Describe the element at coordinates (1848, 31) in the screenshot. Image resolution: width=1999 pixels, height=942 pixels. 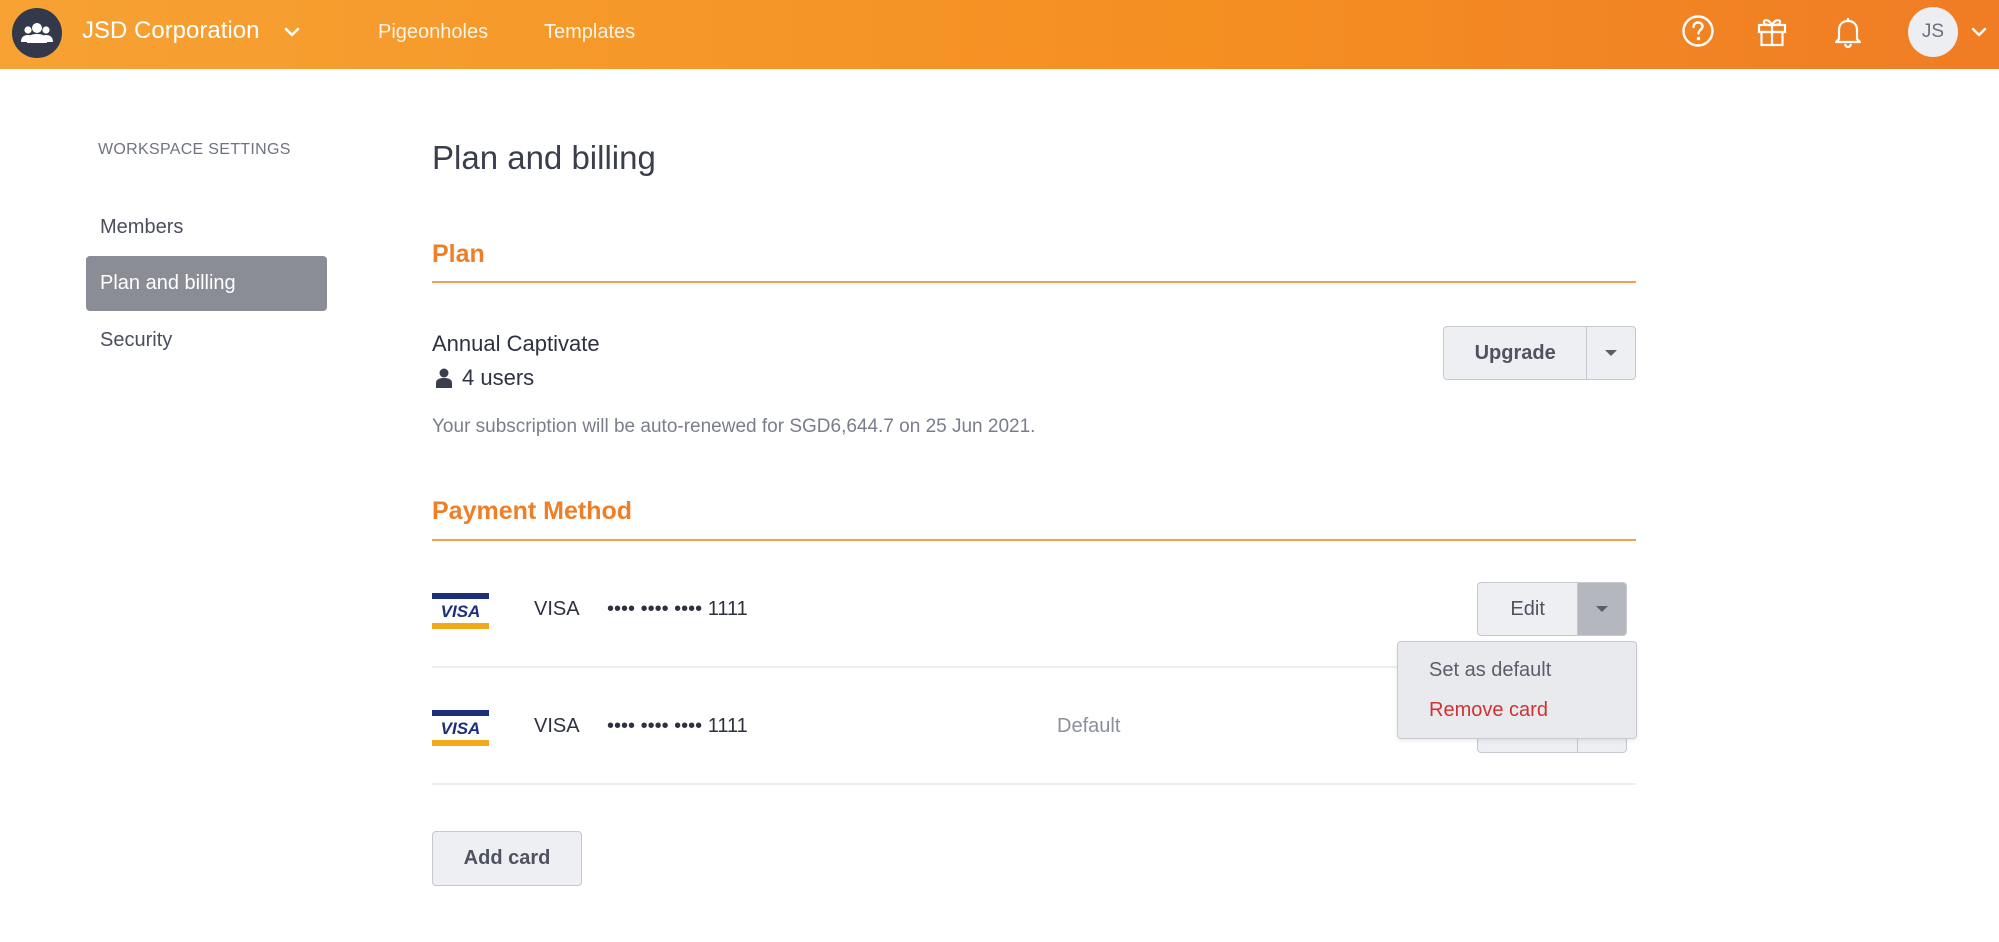
I see `bell-icon` at that location.